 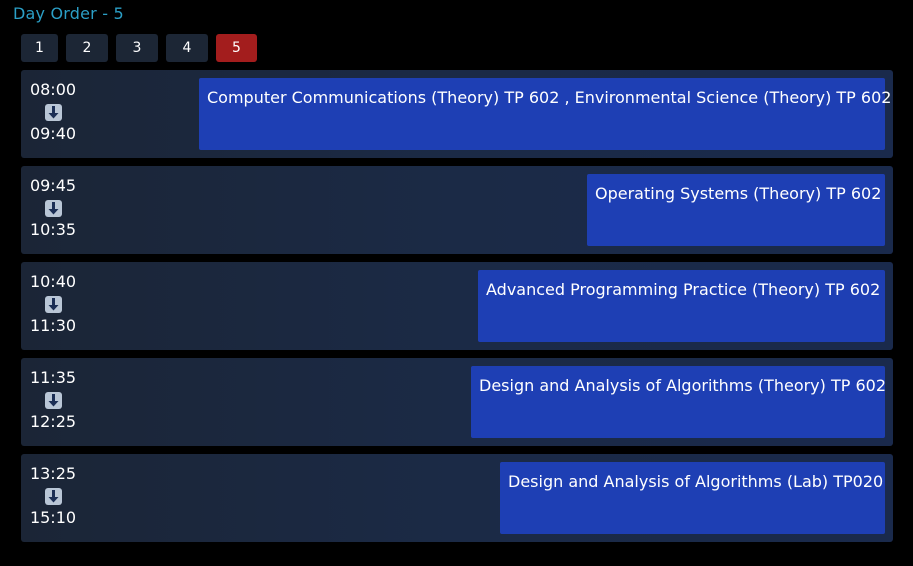 What do you see at coordinates (53, 89) in the screenshot?
I see `start-time: 08:00` at bounding box center [53, 89].